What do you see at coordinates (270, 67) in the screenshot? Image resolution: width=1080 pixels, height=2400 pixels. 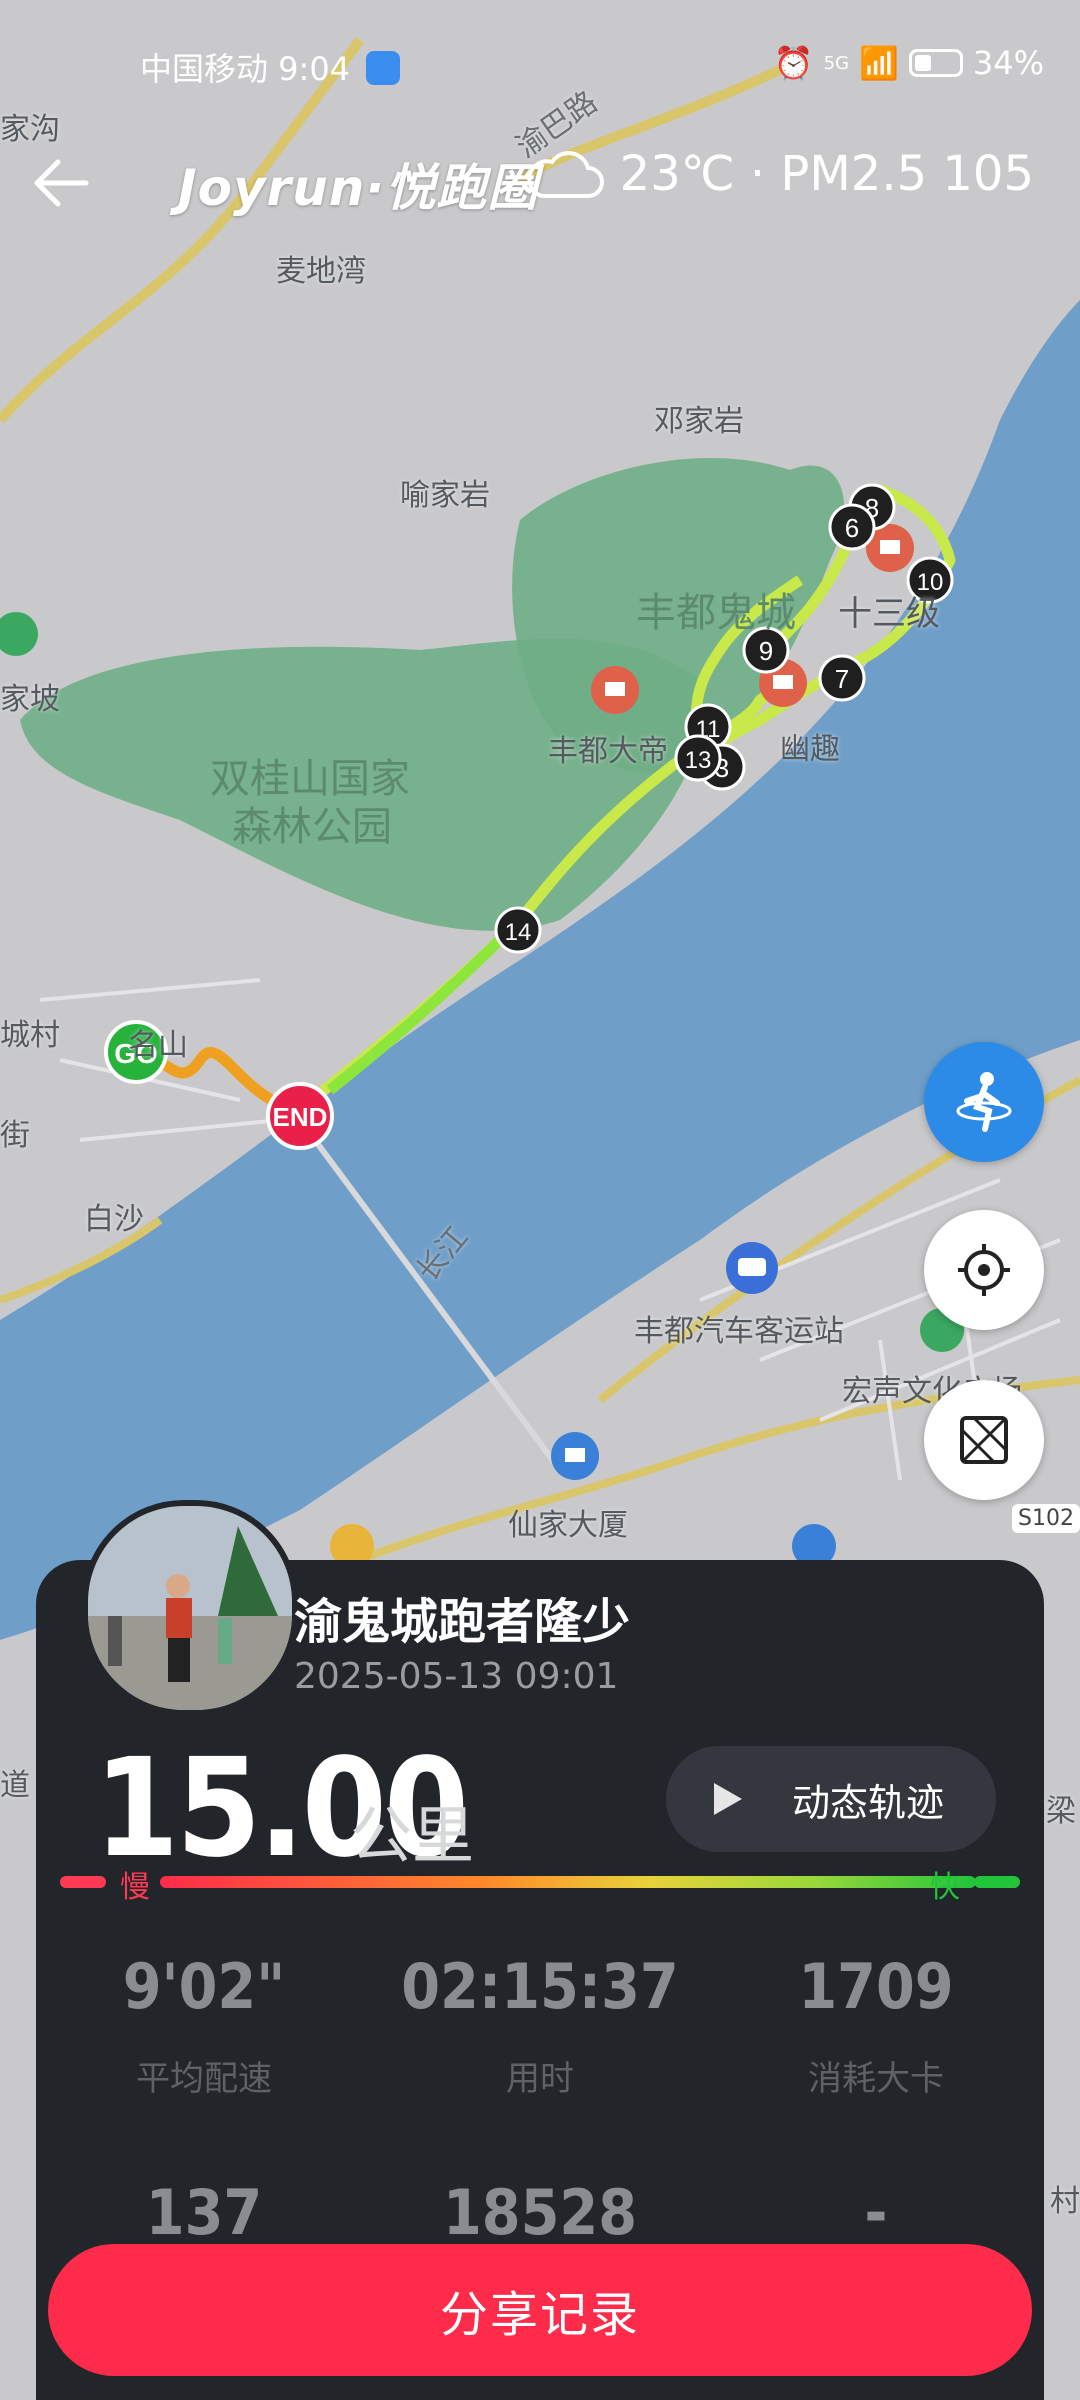 I see `carrier-time: 中国移动 9:04` at bounding box center [270, 67].